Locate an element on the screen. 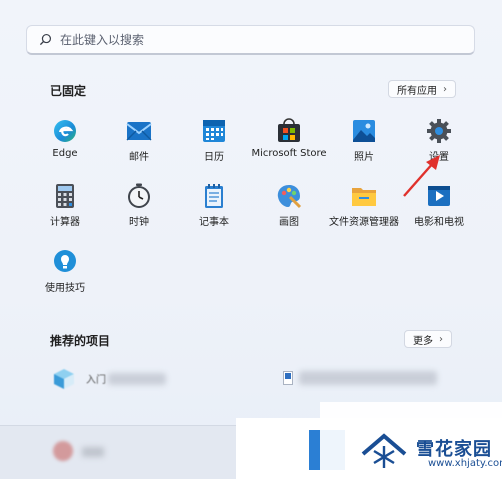  getting-started-icon is located at coordinates (64, 379).